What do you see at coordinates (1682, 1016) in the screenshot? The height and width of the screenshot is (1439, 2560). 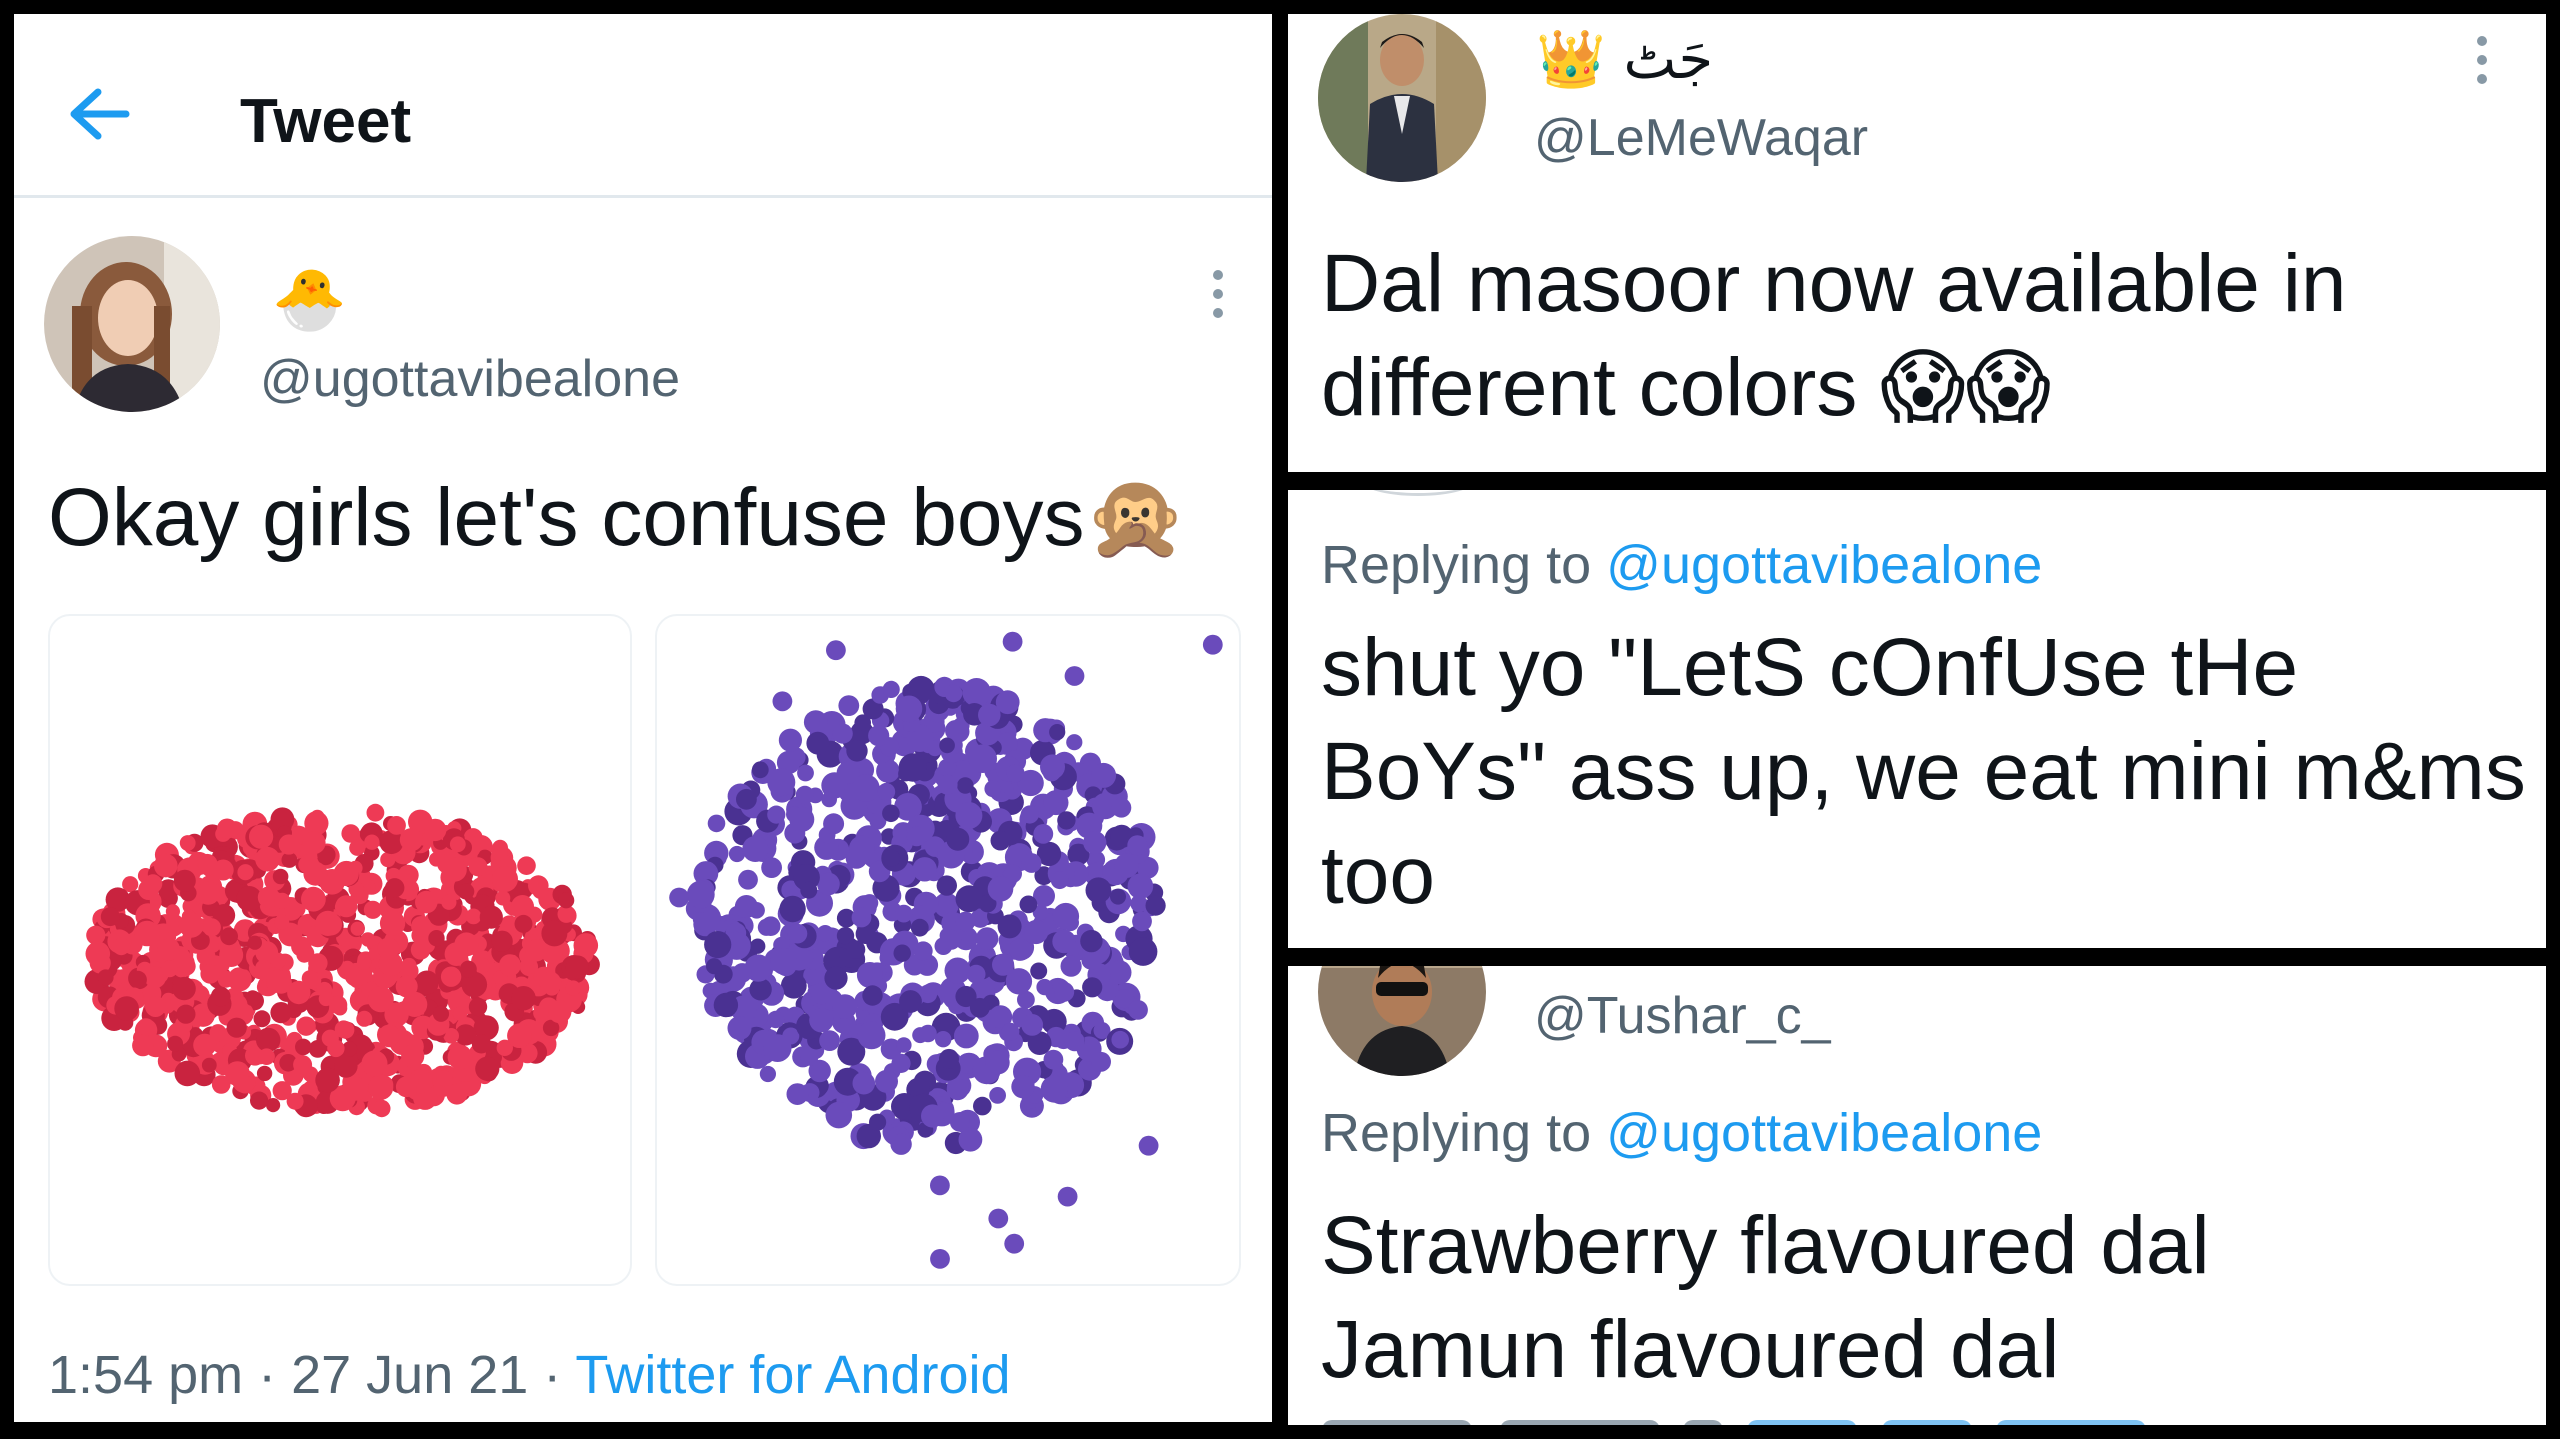 I see `author-handle: @Tushar_c_` at bounding box center [1682, 1016].